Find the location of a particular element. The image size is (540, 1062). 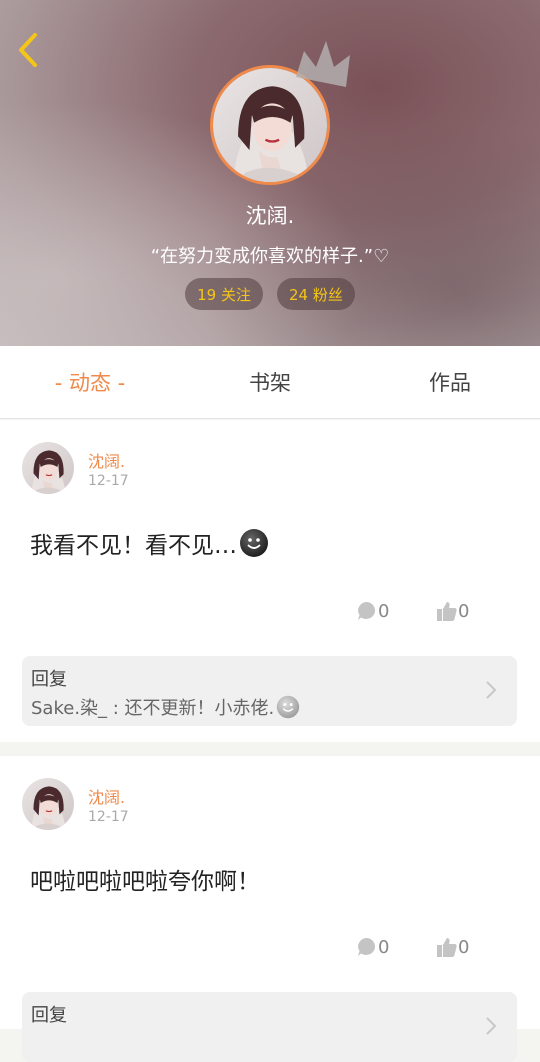

profile-avatar is located at coordinates (280, 113).